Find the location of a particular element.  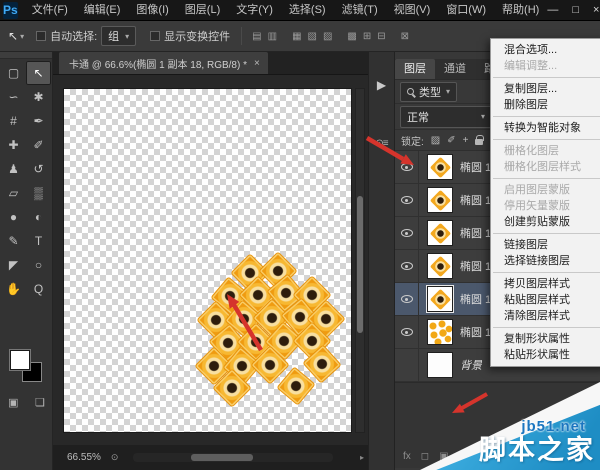

tool-preset-caret-icon: ▾ is located at coordinates (22, 36).